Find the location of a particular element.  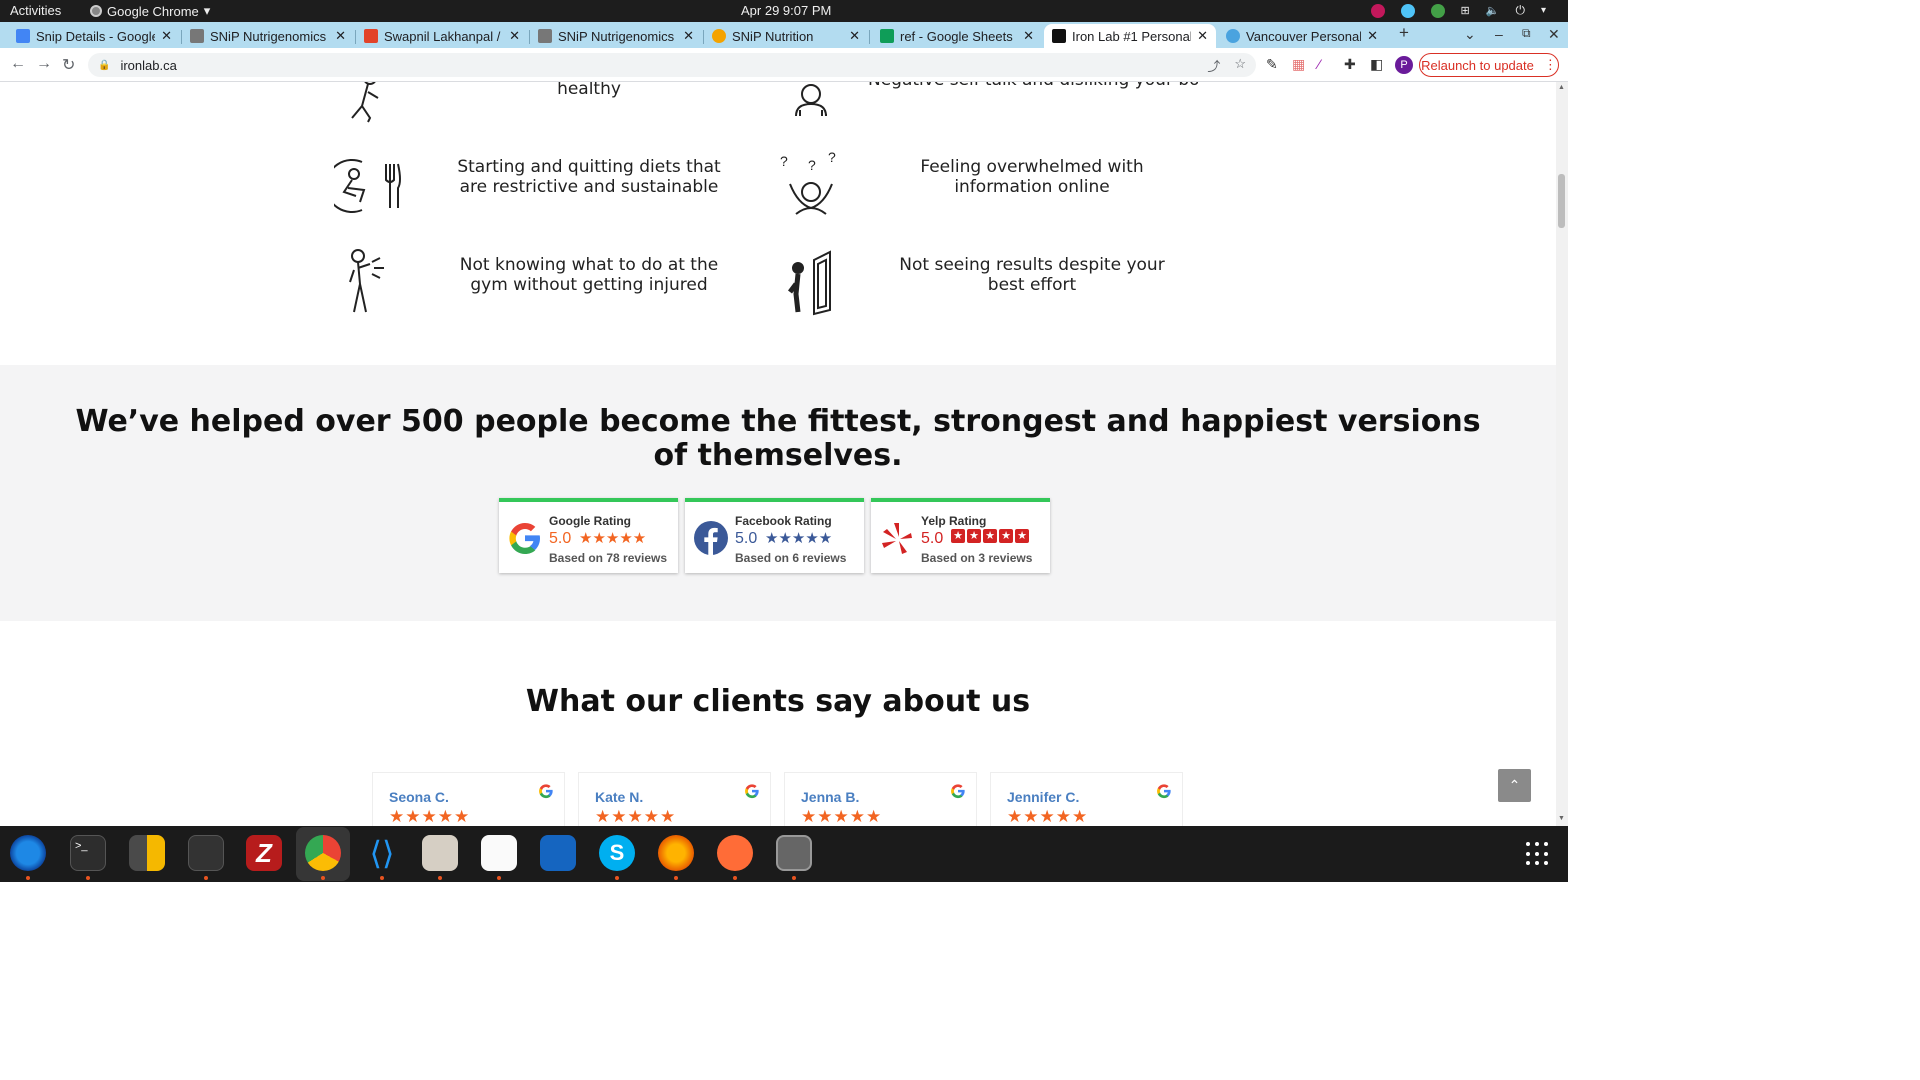

new-tab-button: + is located at coordinates (1404, 33).